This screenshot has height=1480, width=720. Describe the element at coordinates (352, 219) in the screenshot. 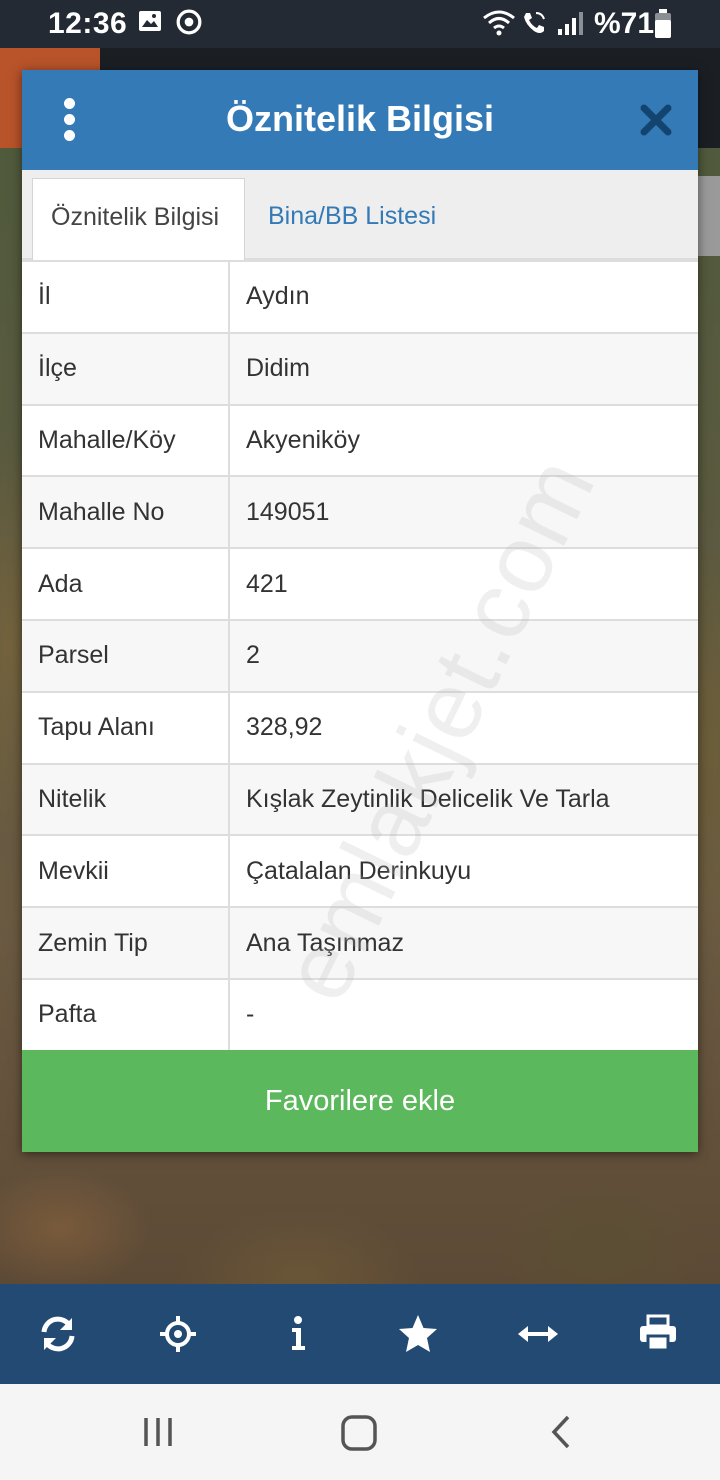

I see `tab-building-list: Bina/BB Listesi` at that location.